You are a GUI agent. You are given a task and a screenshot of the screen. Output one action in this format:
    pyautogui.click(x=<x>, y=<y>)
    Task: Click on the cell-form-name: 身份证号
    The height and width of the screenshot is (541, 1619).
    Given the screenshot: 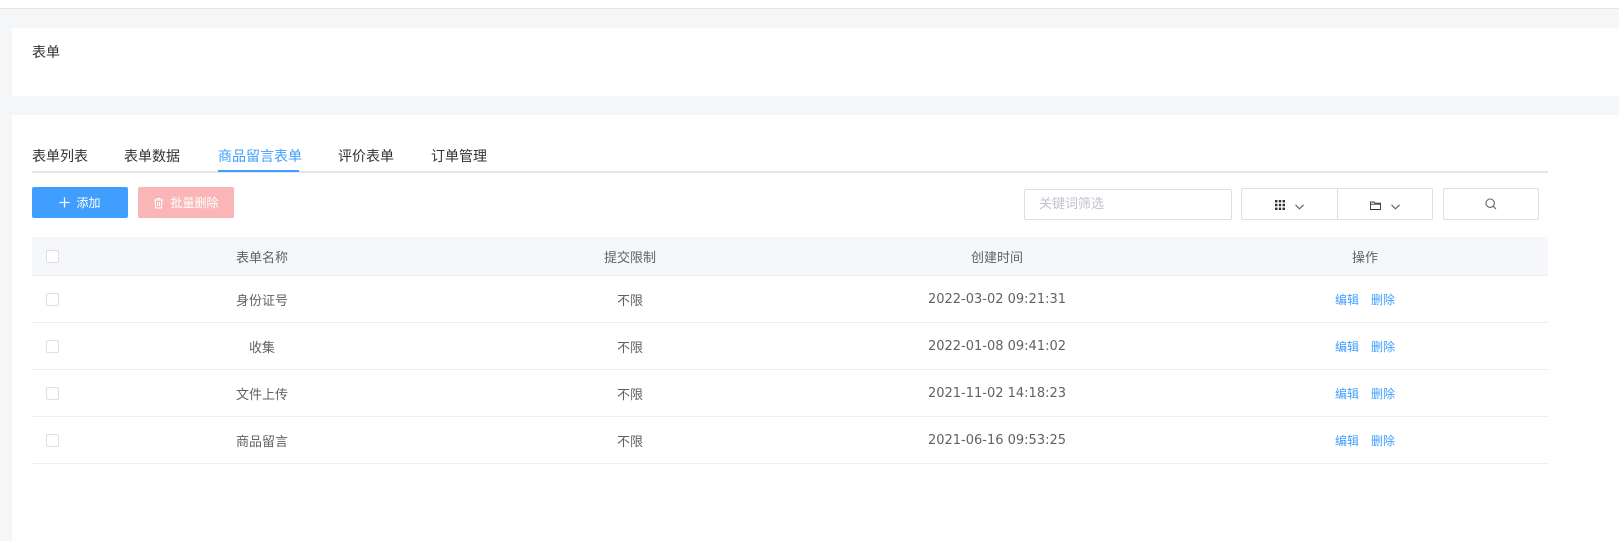 What is the action you would take?
    pyautogui.click(x=261, y=301)
    